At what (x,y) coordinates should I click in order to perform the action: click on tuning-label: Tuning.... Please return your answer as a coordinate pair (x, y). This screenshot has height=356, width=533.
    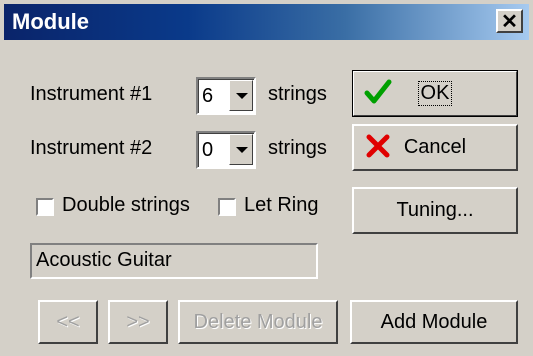
    Looking at the image, I should click on (435, 210).